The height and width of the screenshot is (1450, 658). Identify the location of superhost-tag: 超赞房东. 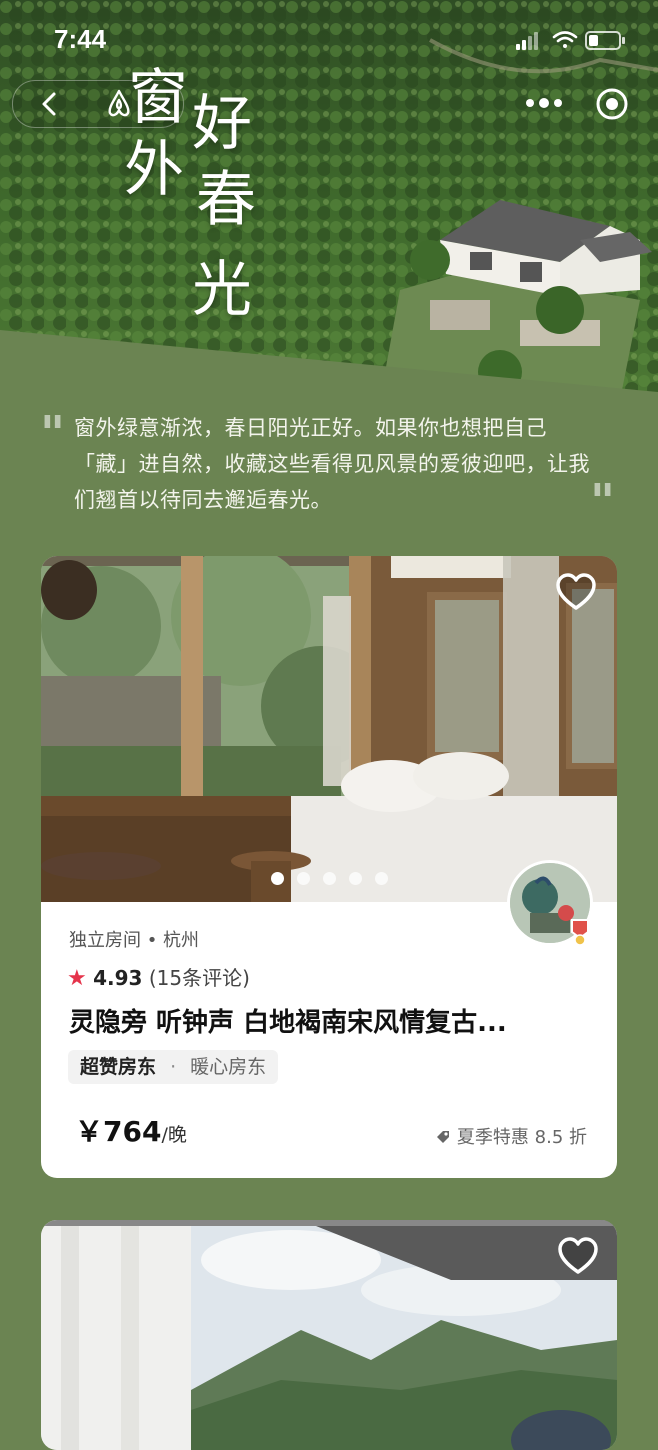
(118, 1067).